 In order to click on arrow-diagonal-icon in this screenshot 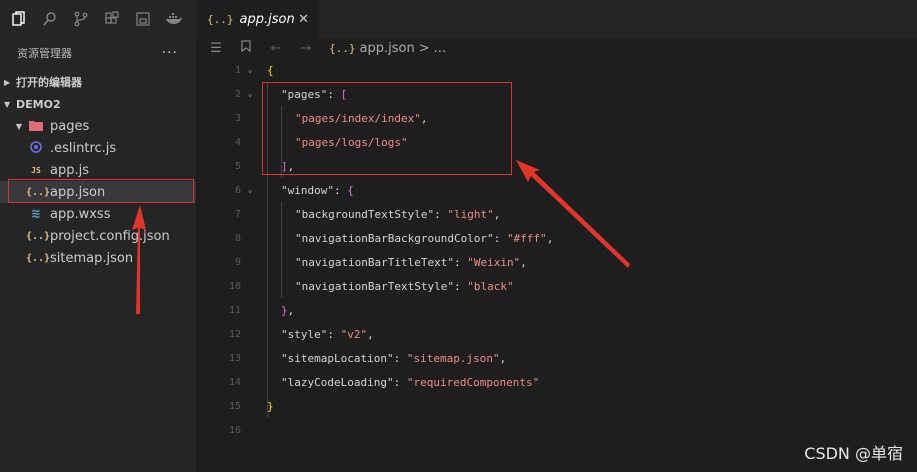, I will do `click(573, 214)`.